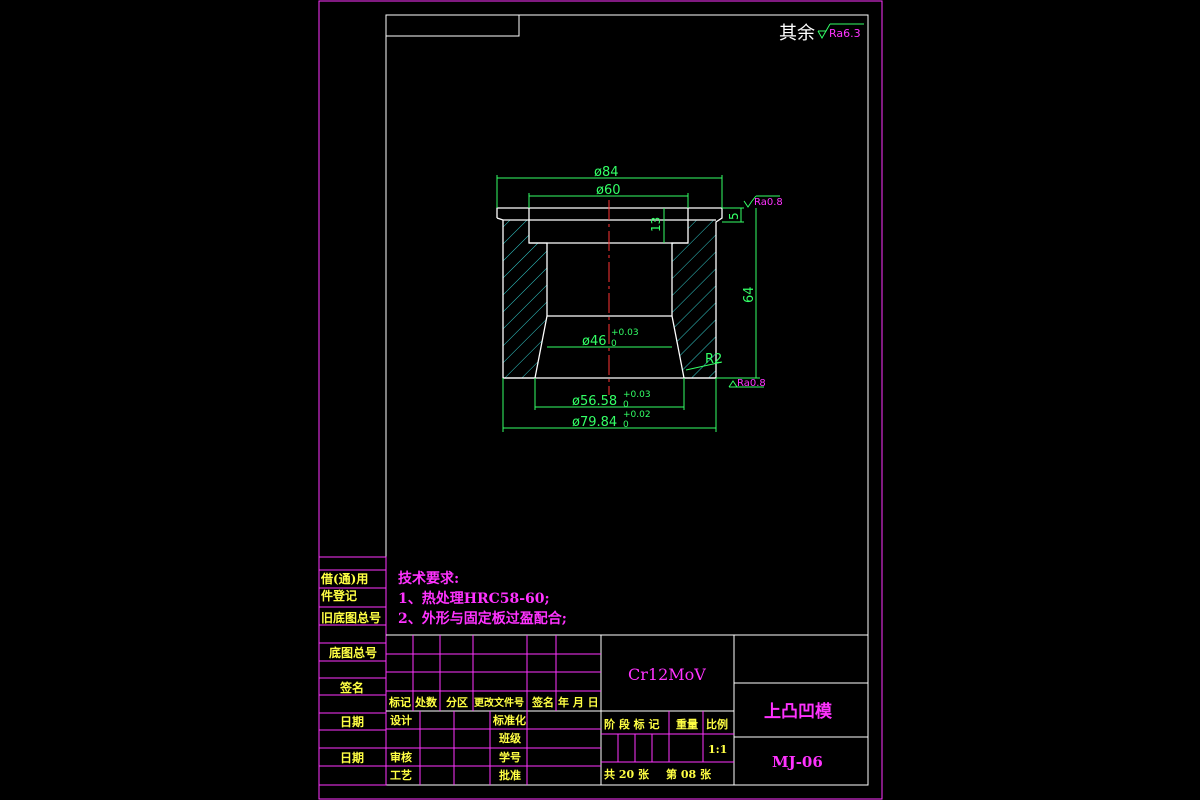 This screenshot has height=800, width=1200. What do you see at coordinates (482, 618) in the screenshot?
I see `tech-req-item-2: 2、外形与固定板过盈配合;` at bounding box center [482, 618].